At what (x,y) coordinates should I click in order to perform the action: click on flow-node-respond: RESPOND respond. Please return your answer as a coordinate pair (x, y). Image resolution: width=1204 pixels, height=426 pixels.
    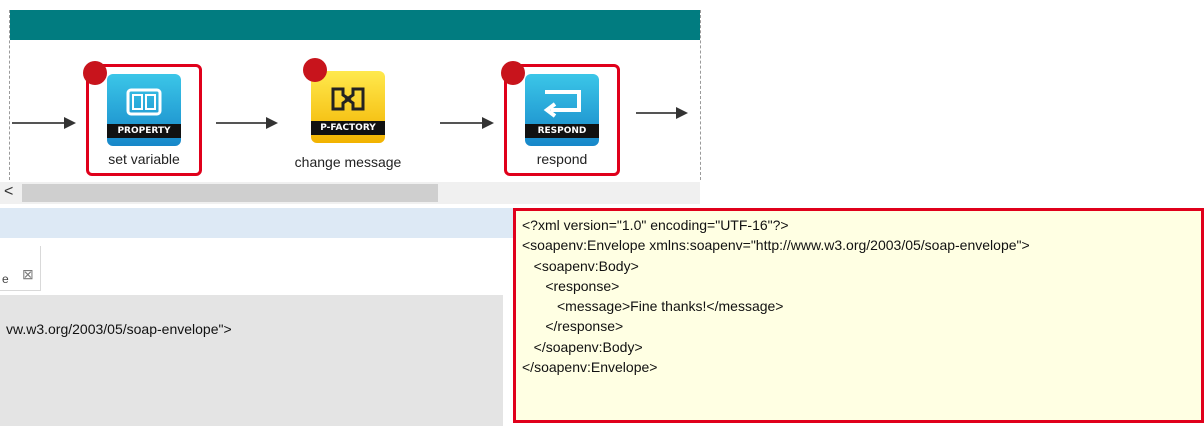
    Looking at the image, I should click on (560, 118).